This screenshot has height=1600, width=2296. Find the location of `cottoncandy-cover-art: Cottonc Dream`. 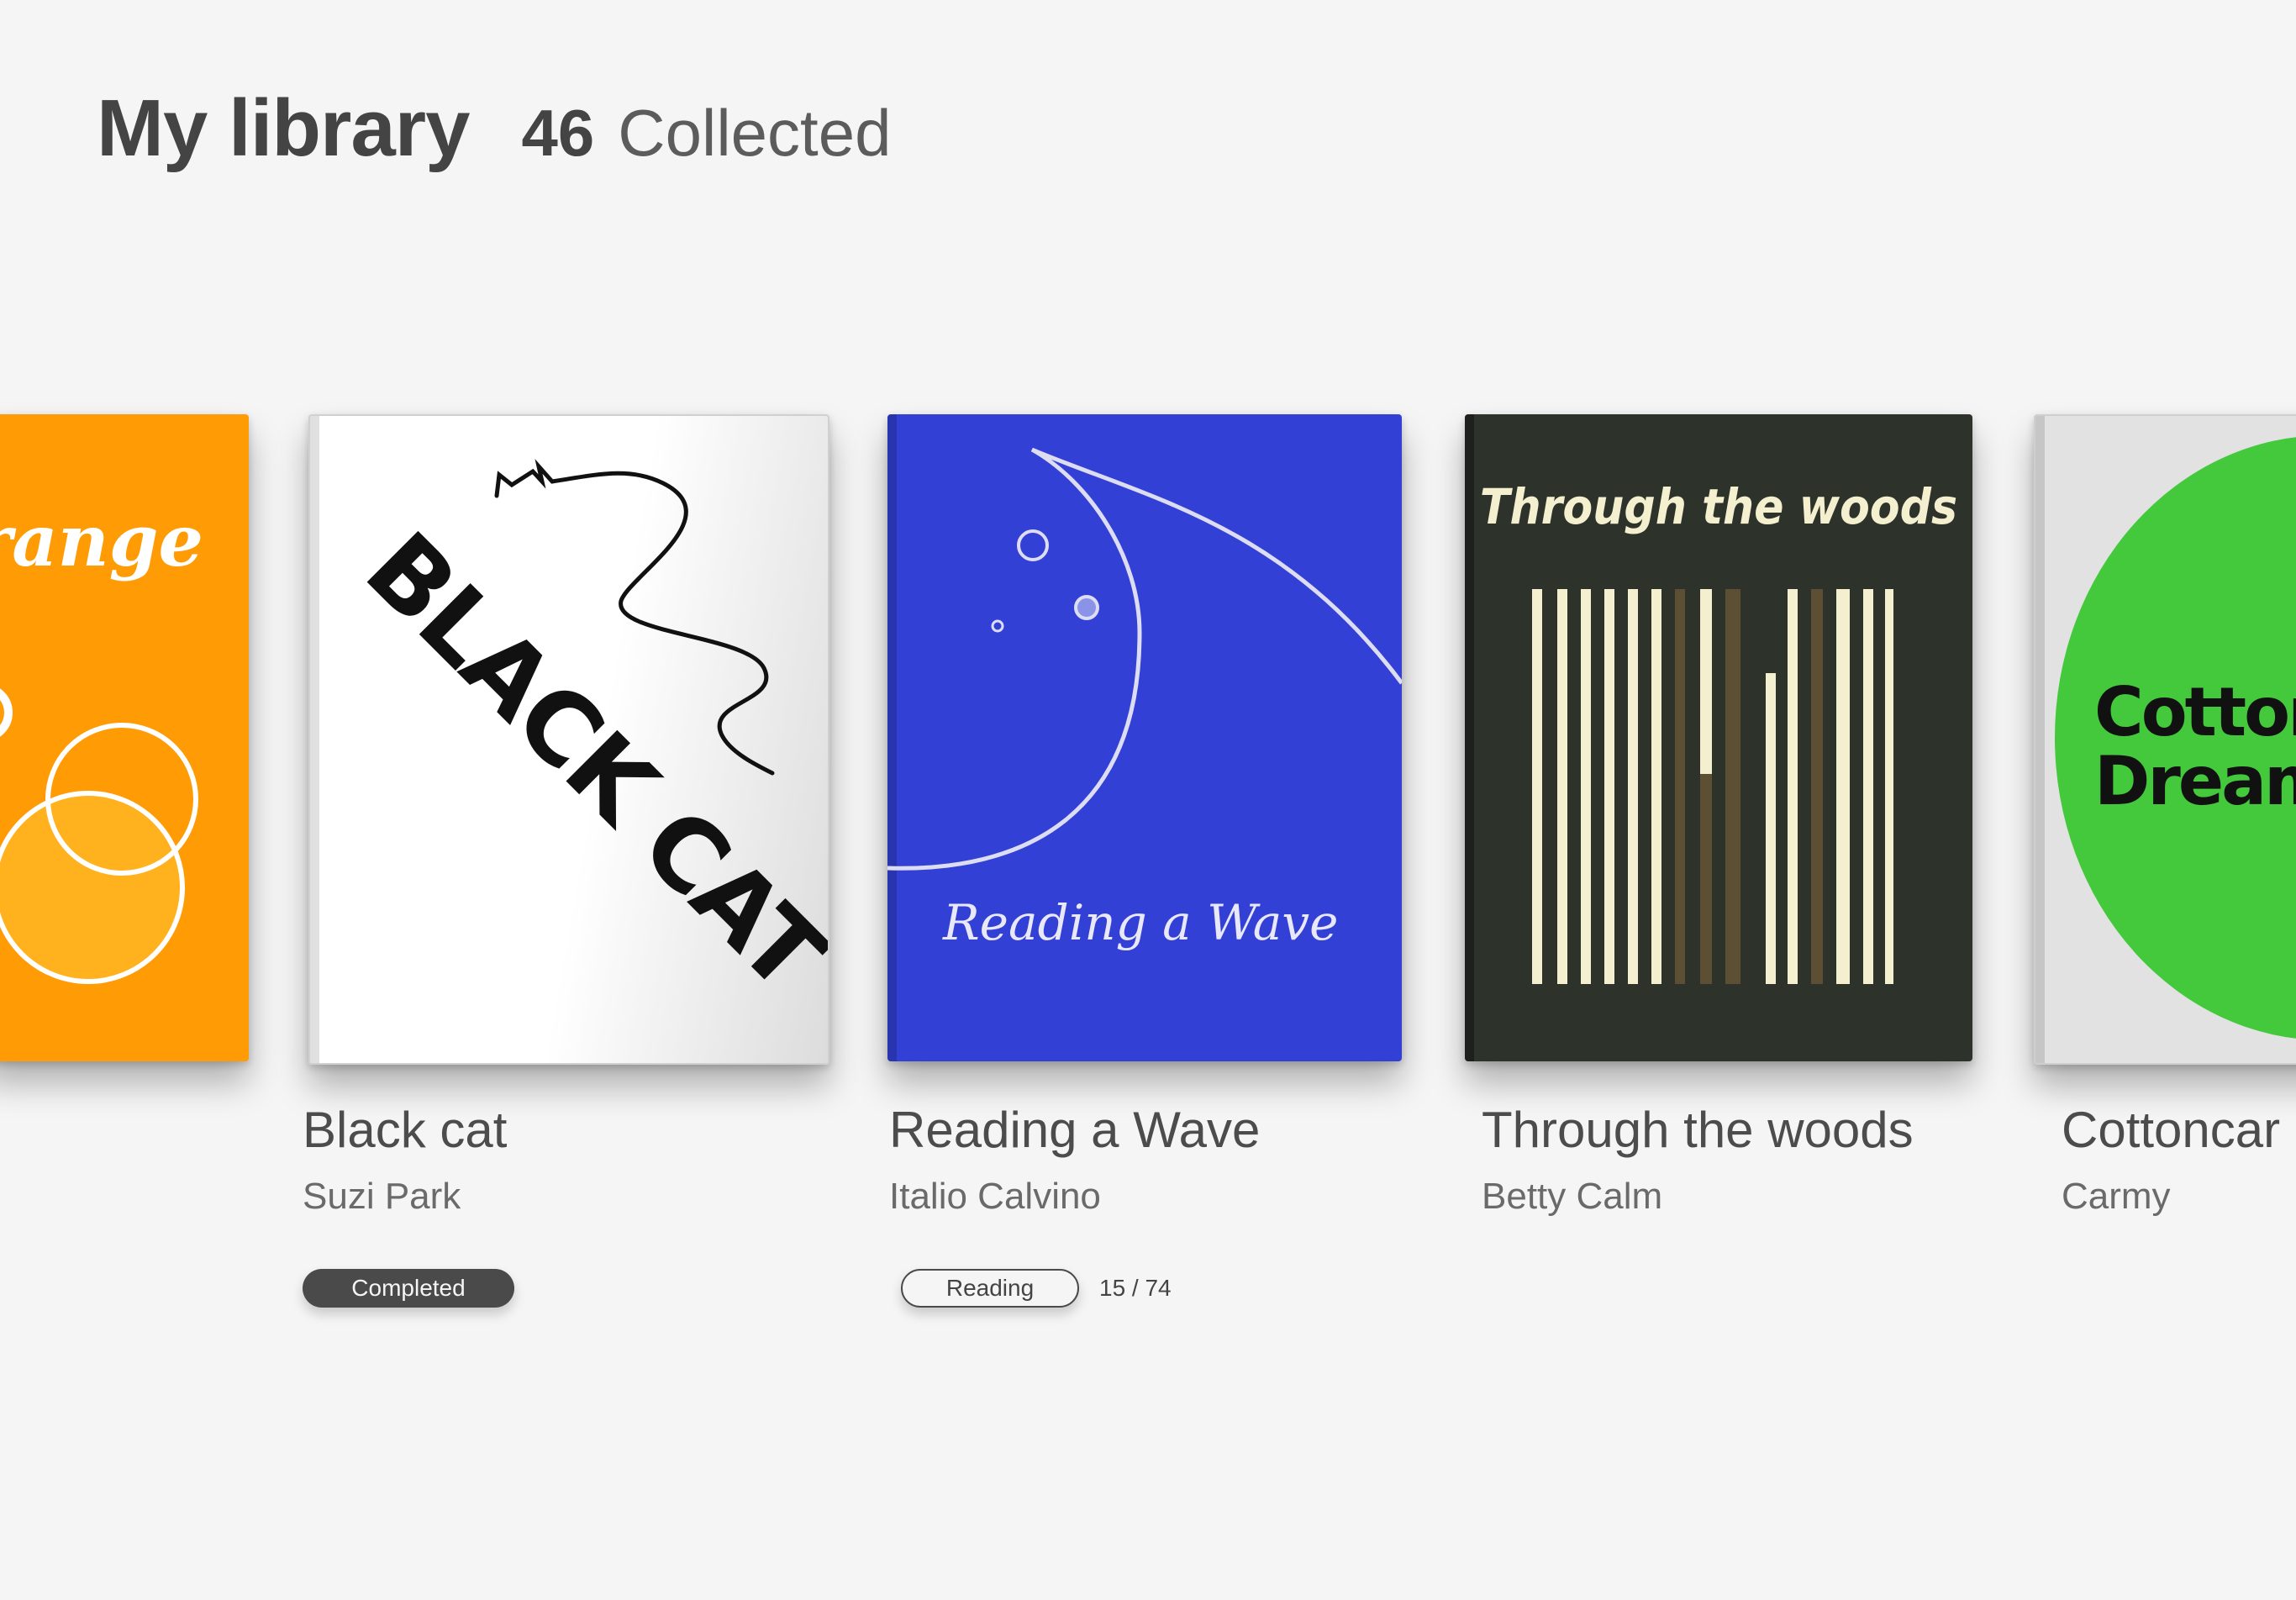

cottoncandy-cover-art: Cottonc Dream is located at coordinates (2175, 738).